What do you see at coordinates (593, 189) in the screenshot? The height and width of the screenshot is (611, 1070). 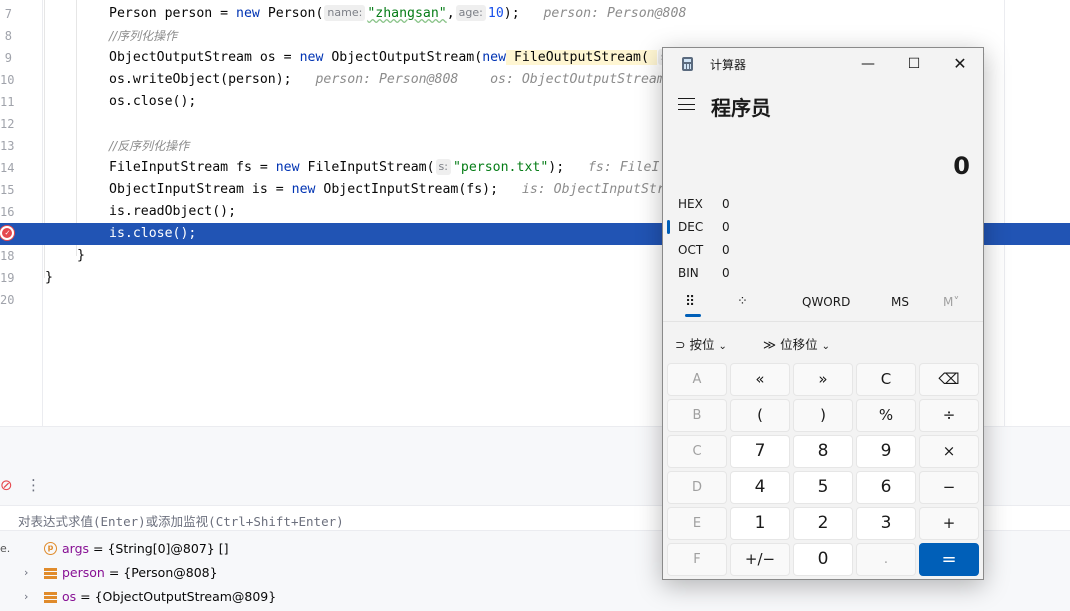 I see `inline-value: is: ObjectInputStr` at bounding box center [593, 189].